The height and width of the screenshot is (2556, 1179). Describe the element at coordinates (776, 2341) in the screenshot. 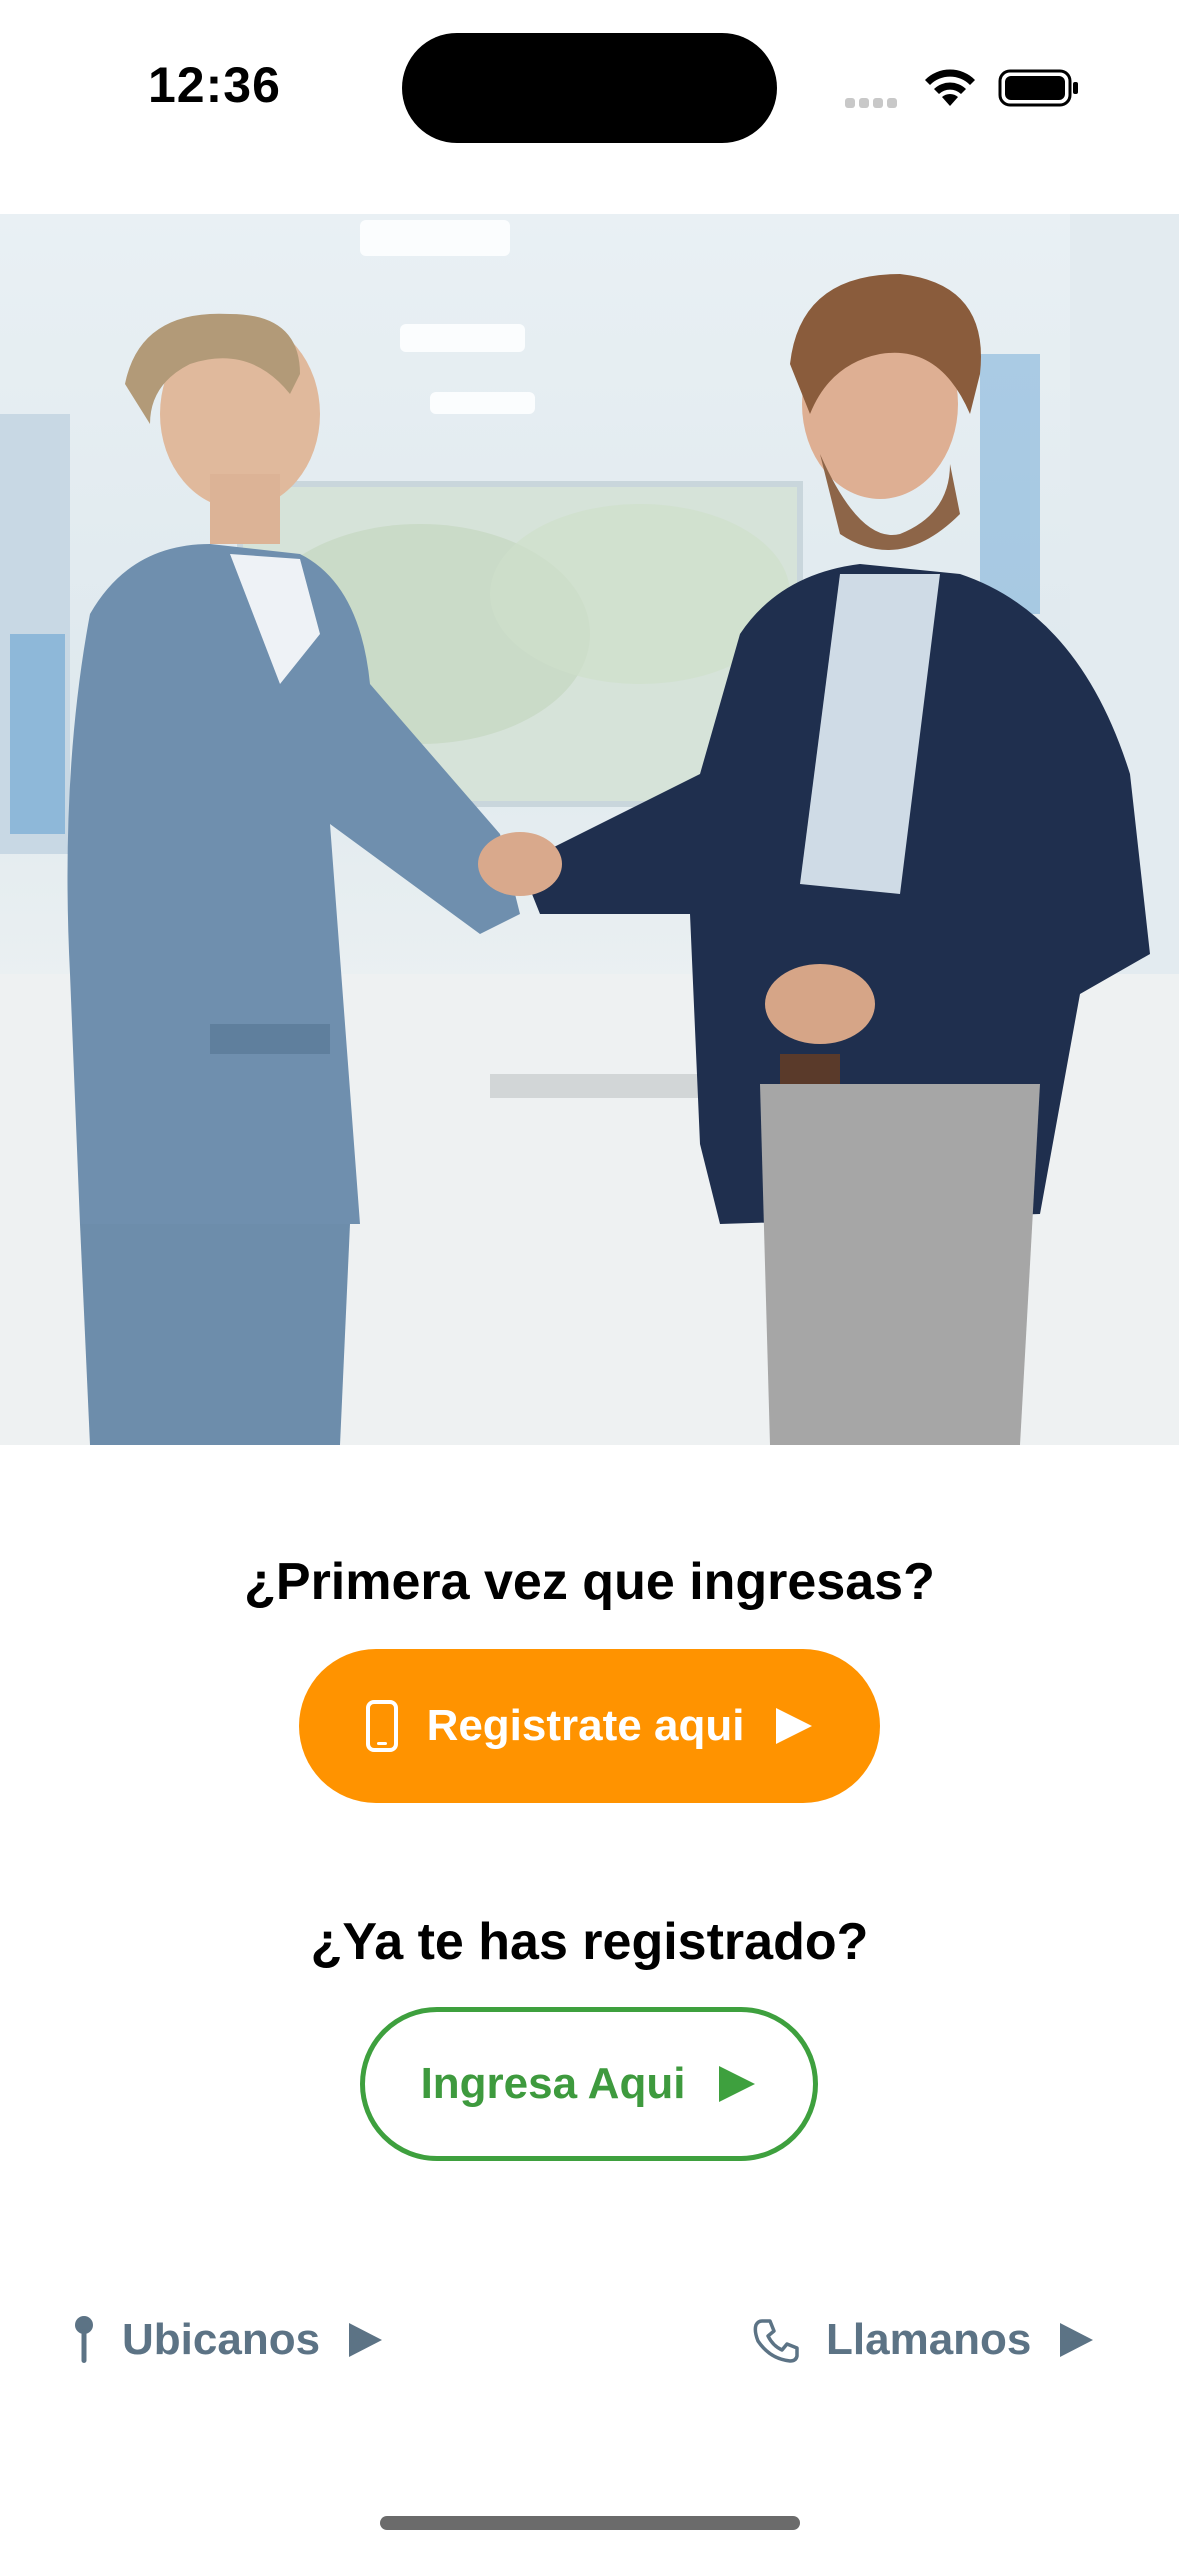

I see `phone-call-icon` at that location.